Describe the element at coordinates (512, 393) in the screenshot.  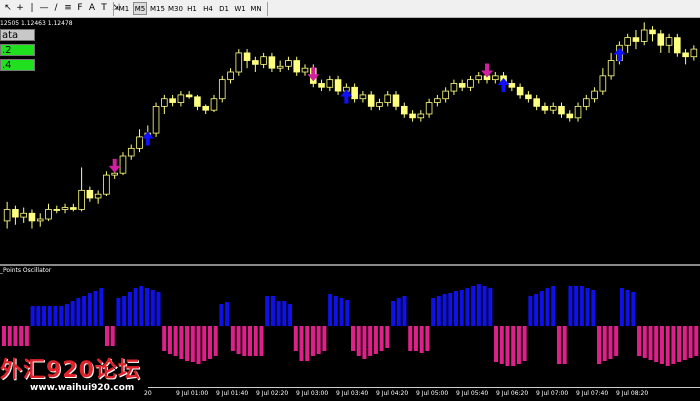
I see `time-tick-label: 9 Jul 06:20` at that location.